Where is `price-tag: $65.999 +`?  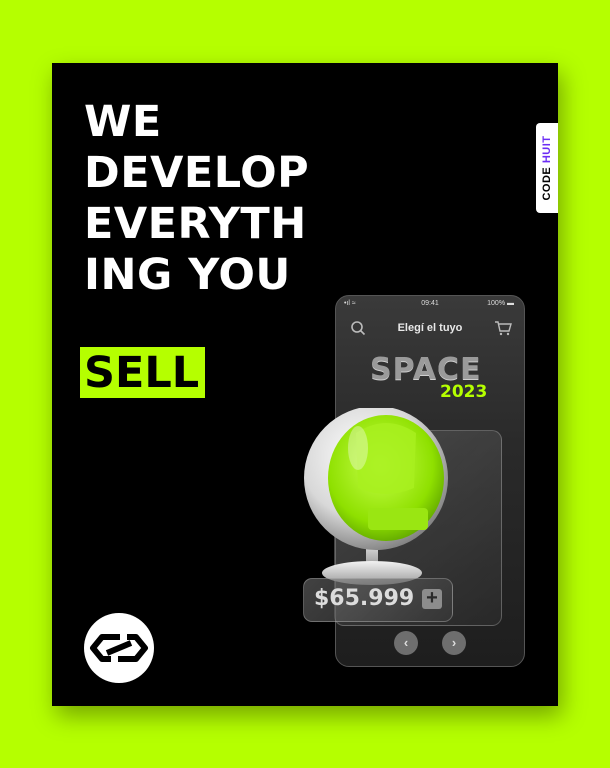
price-tag: $65.999 + is located at coordinates (378, 600).